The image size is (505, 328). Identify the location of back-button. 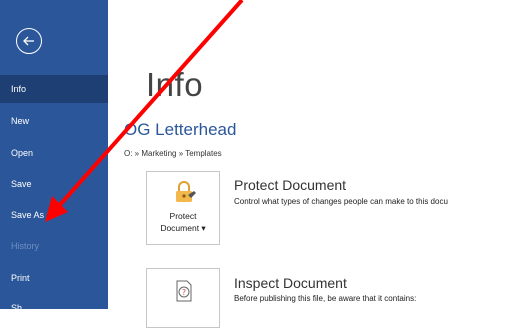
(29, 41).